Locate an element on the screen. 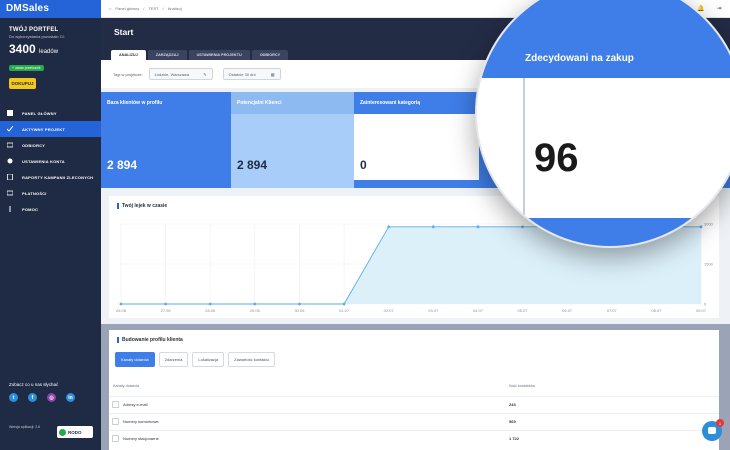 Image resolution: width=730 pixels, height=450 pixels. sidebar-item-aktywny-projekt: AKTYWNY PROJEKT is located at coordinates (50, 129).